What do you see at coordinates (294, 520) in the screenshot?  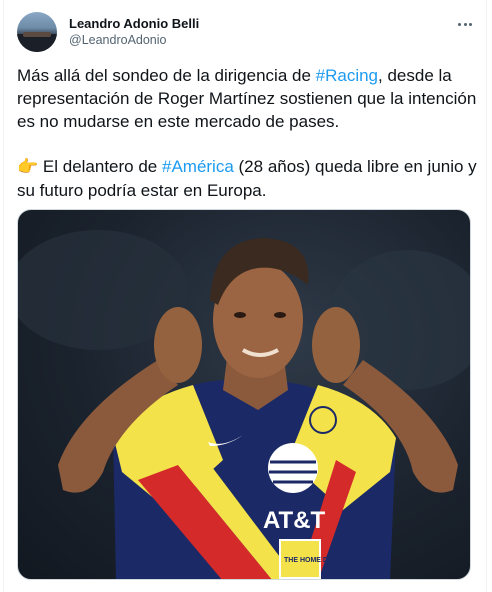 I see `jersey-sponsor-text: AT&T` at bounding box center [294, 520].